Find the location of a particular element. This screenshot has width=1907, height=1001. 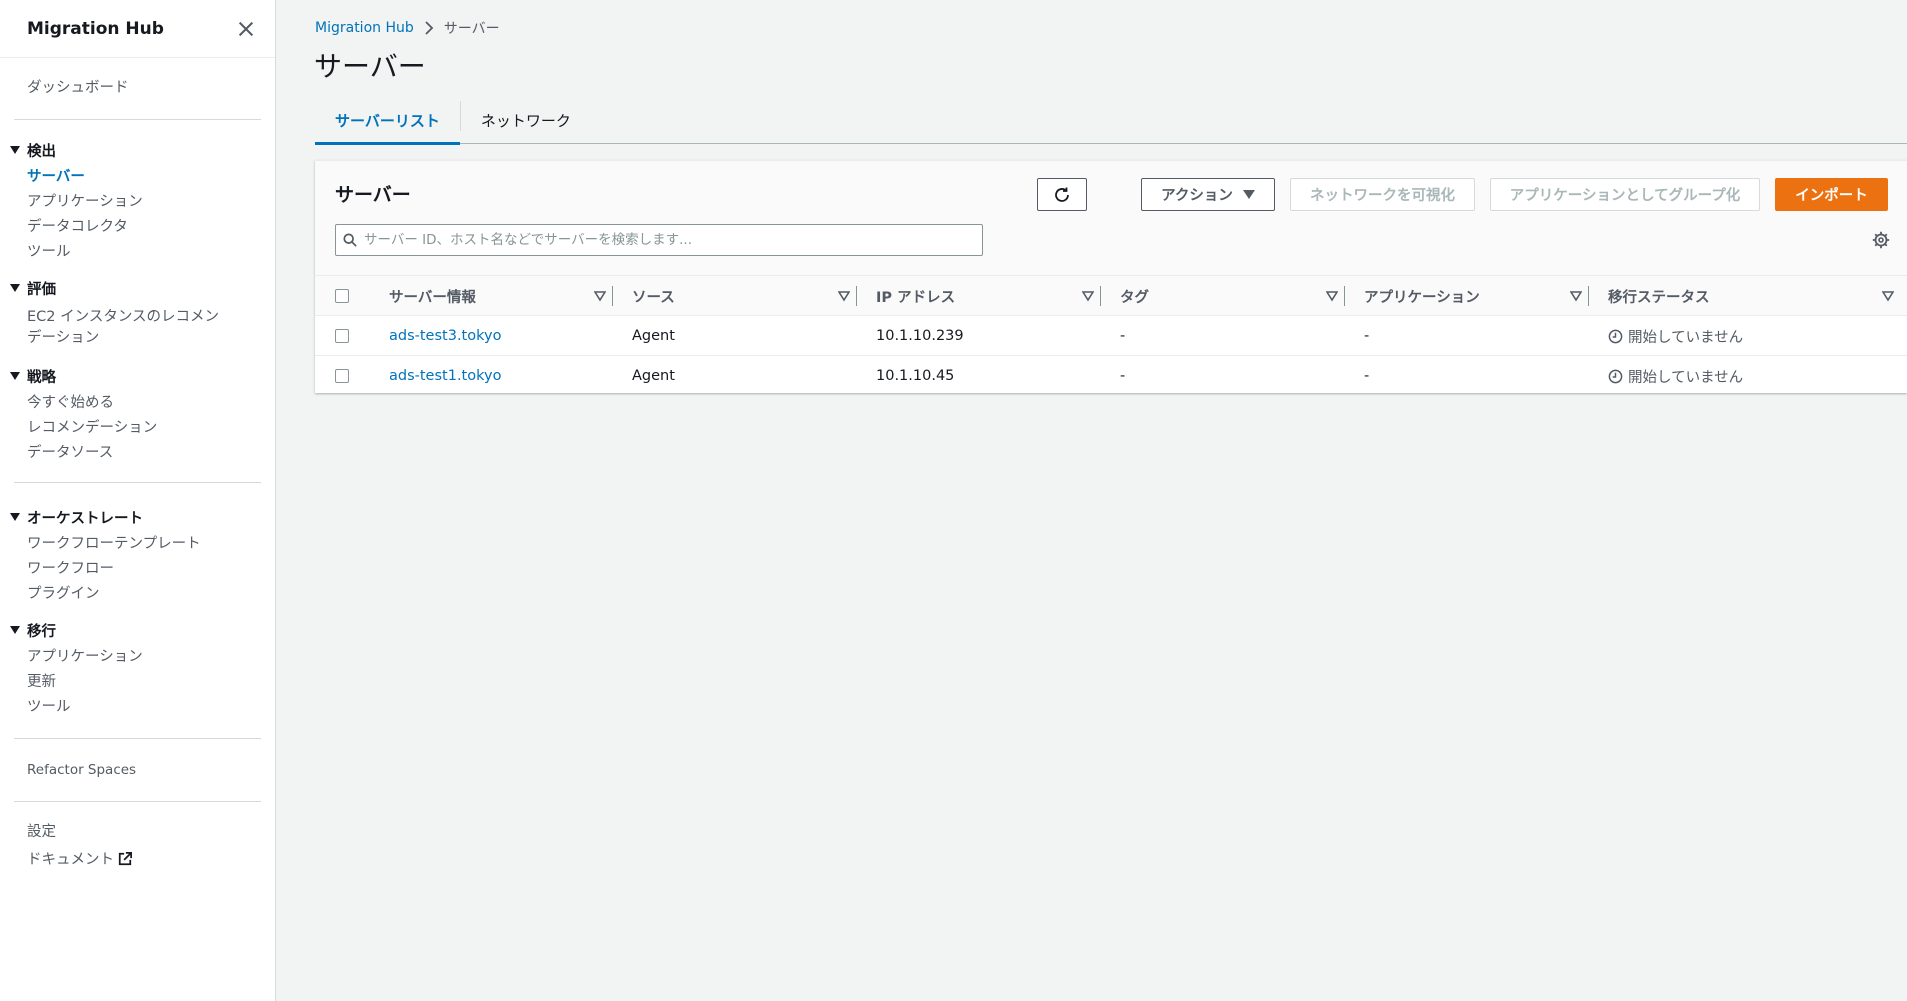

sidebar-section-orchestrate: オーケストレート is located at coordinates (137, 517).